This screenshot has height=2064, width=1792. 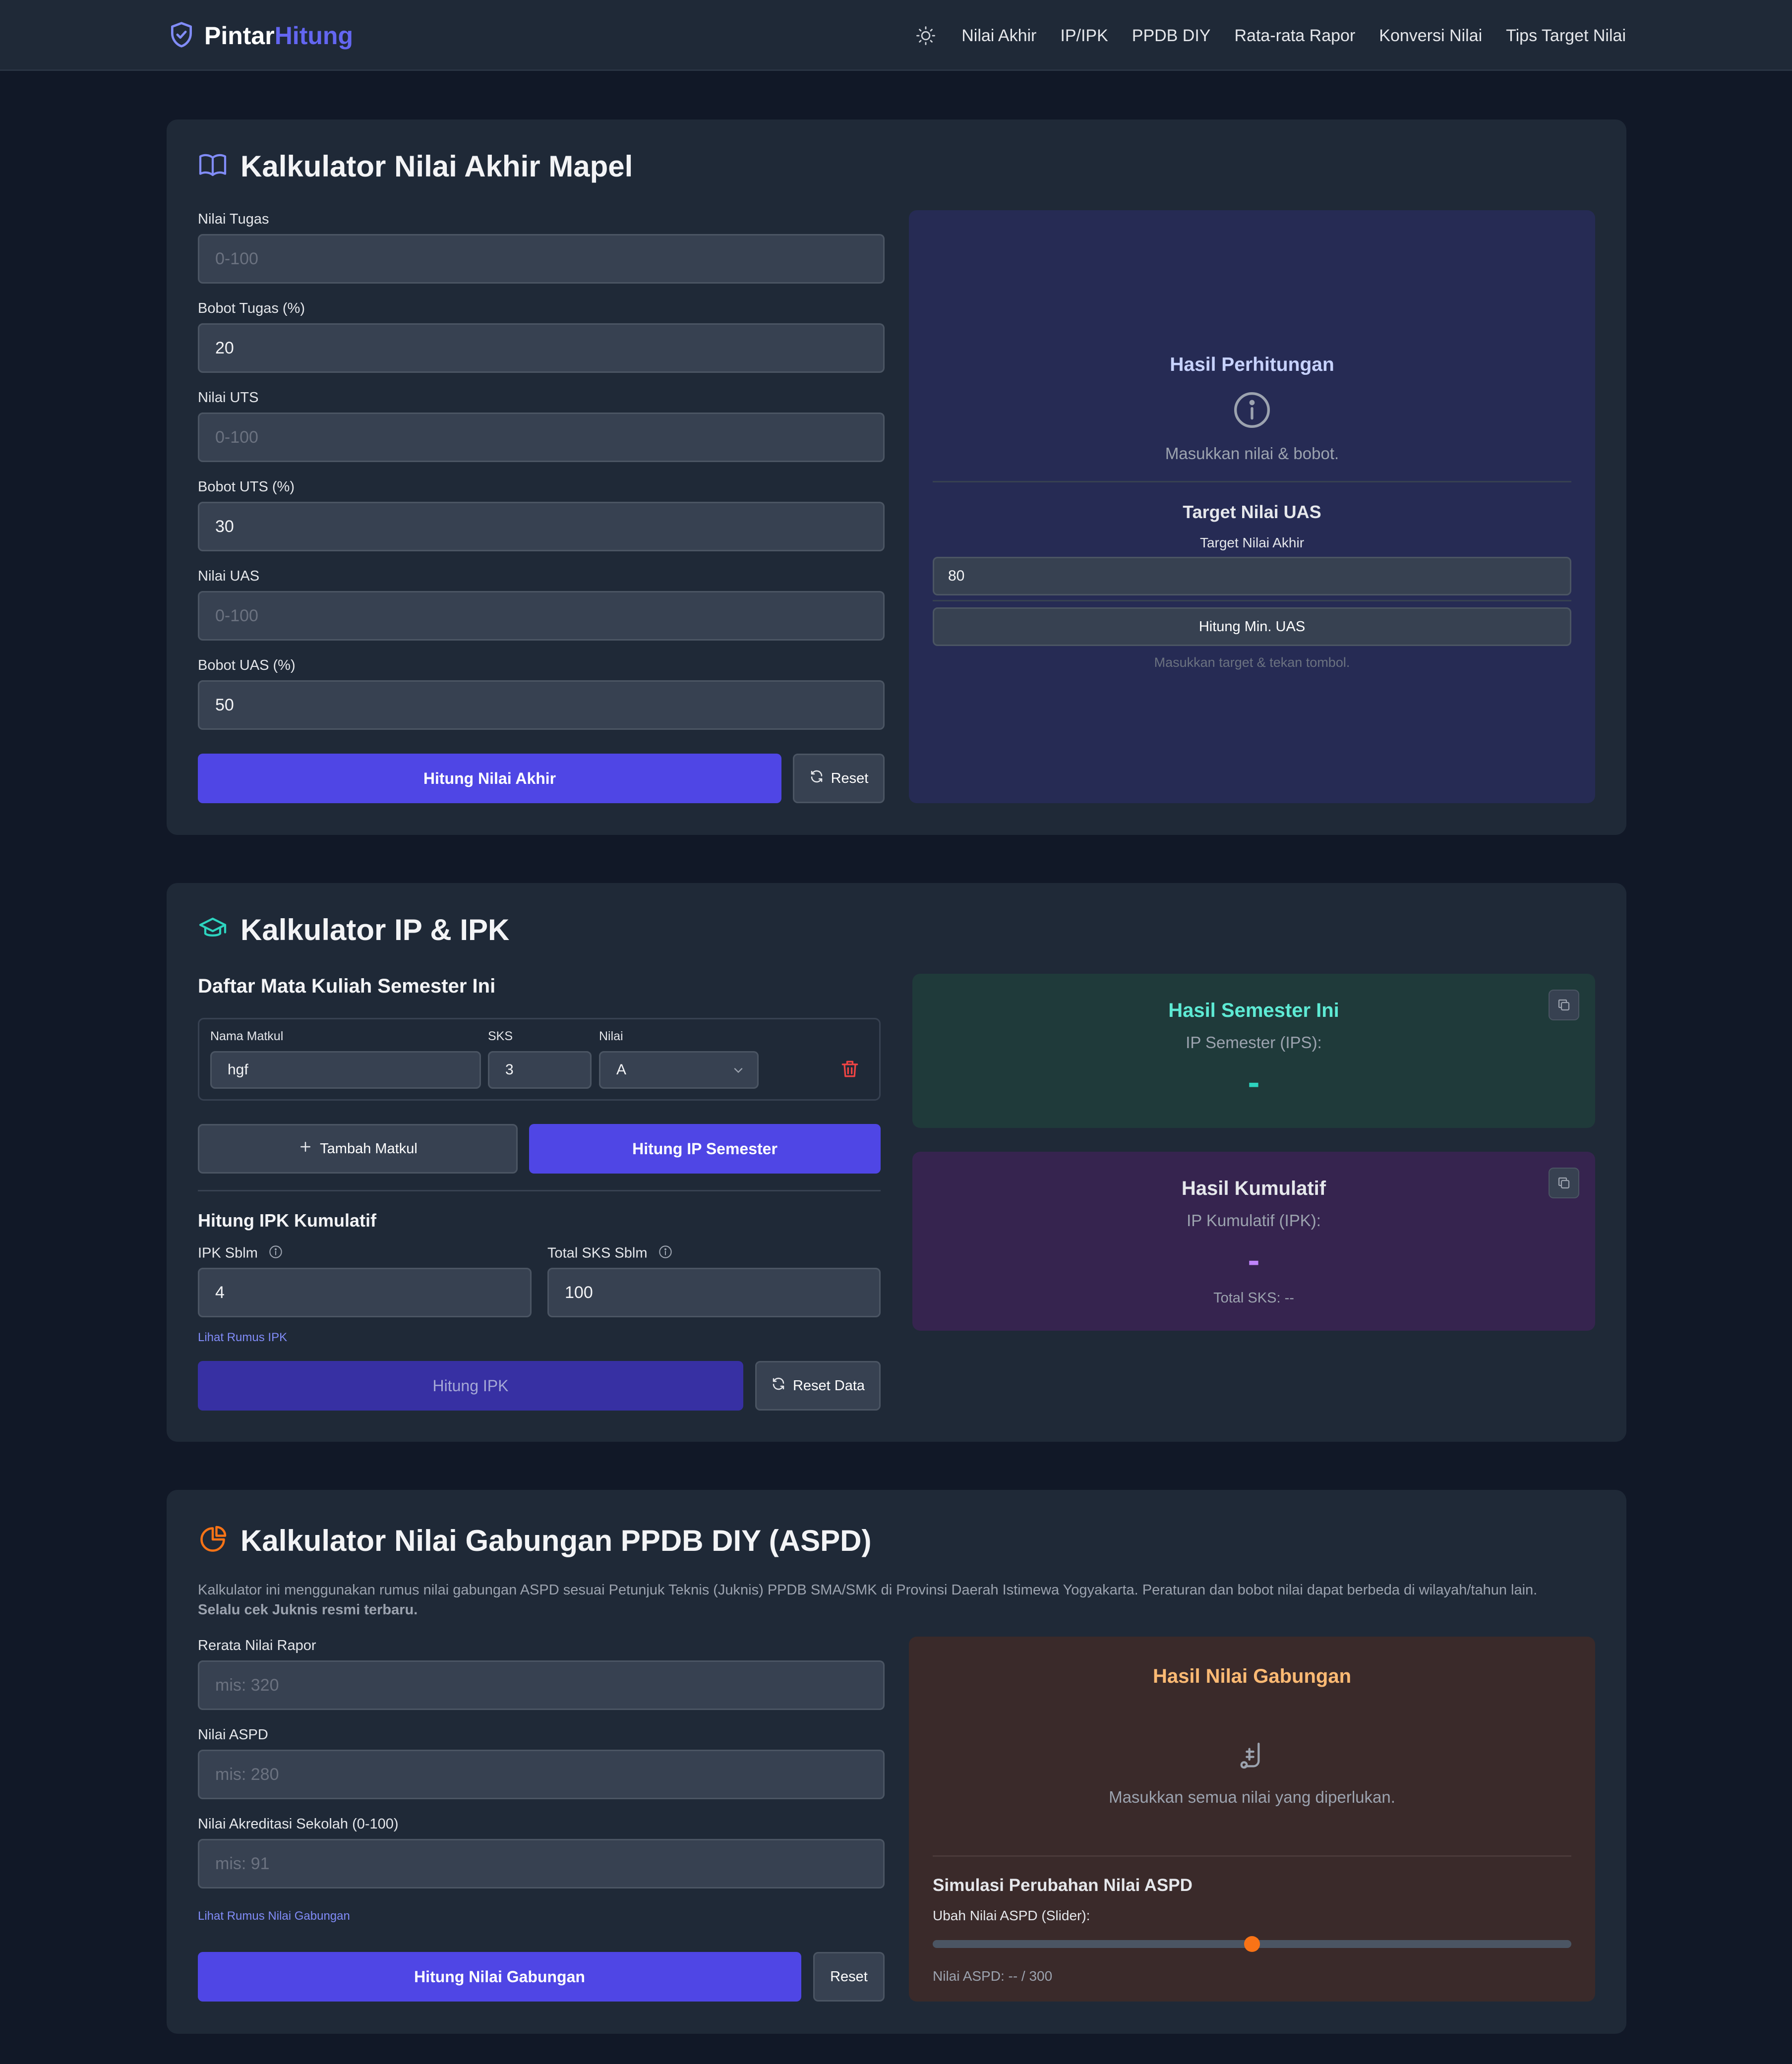 What do you see at coordinates (679, 1070) in the screenshot?
I see `course-grade-select: A` at bounding box center [679, 1070].